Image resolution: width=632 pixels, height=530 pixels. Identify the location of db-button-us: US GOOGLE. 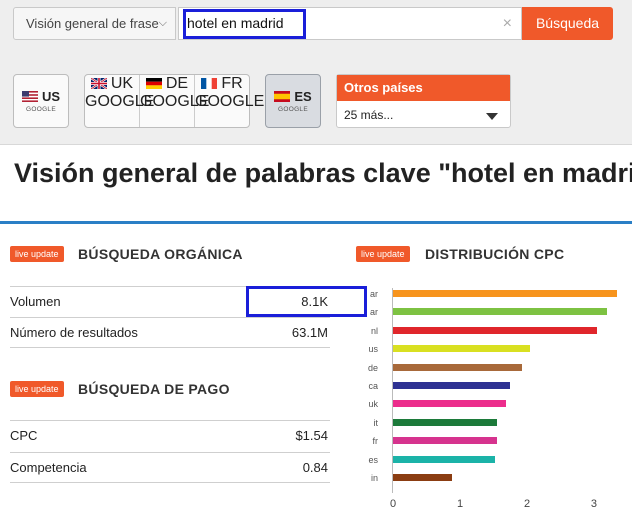
(41, 101).